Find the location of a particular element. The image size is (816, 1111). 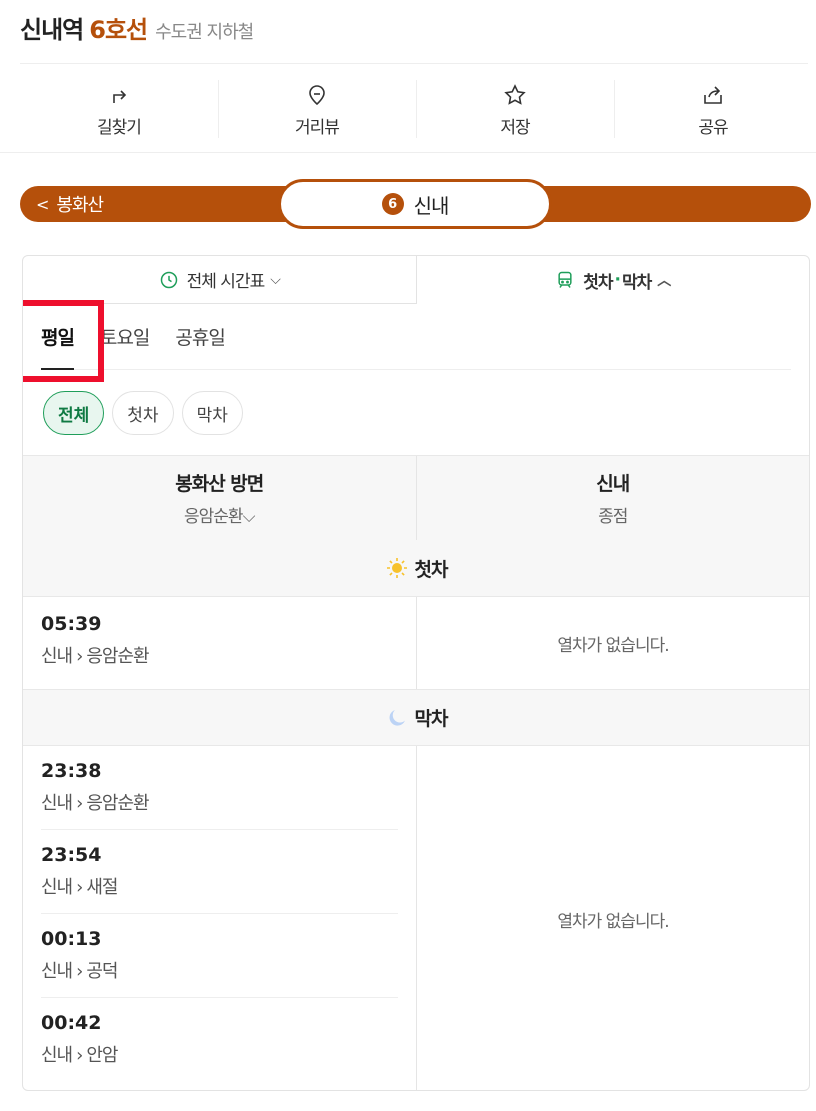

save-label: 저장 is located at coordinates (515, 127).